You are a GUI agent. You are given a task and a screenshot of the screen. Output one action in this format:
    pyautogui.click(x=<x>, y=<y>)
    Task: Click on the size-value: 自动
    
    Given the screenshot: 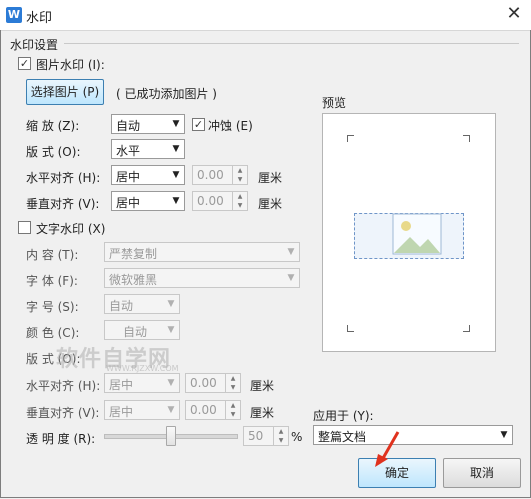 What is the action you would take?
    pyautogui.click(x=121, y=306)
    